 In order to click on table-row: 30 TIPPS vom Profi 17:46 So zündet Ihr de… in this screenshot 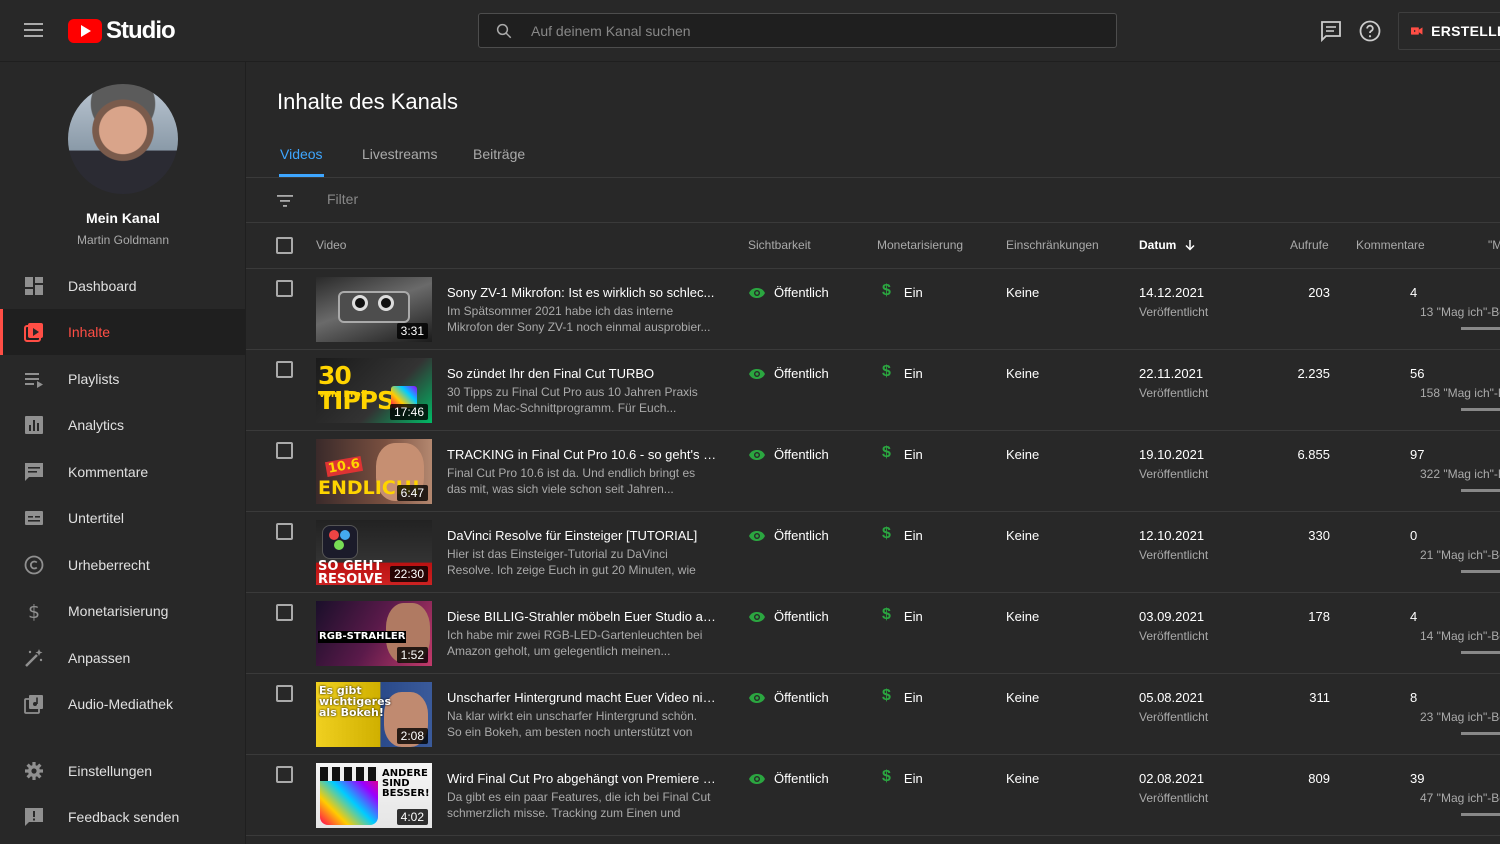, I will do `click(873, 390)`.